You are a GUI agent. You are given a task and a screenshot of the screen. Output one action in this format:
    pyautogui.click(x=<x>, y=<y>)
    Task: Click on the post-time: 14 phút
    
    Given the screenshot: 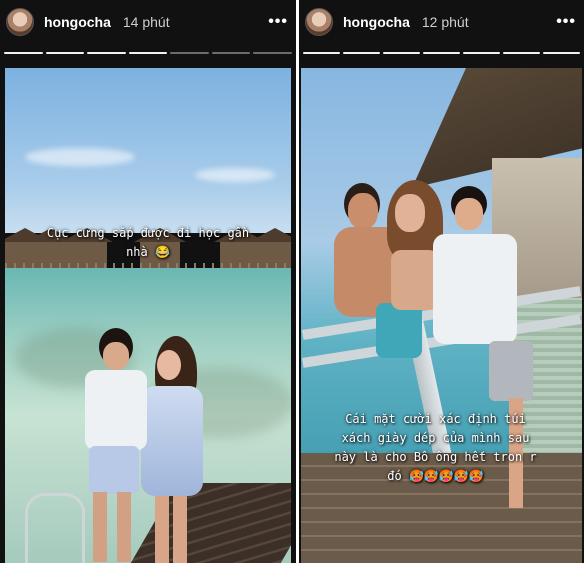 What is the action you would take?
    pyautogui.click(x=146, y=22)
    